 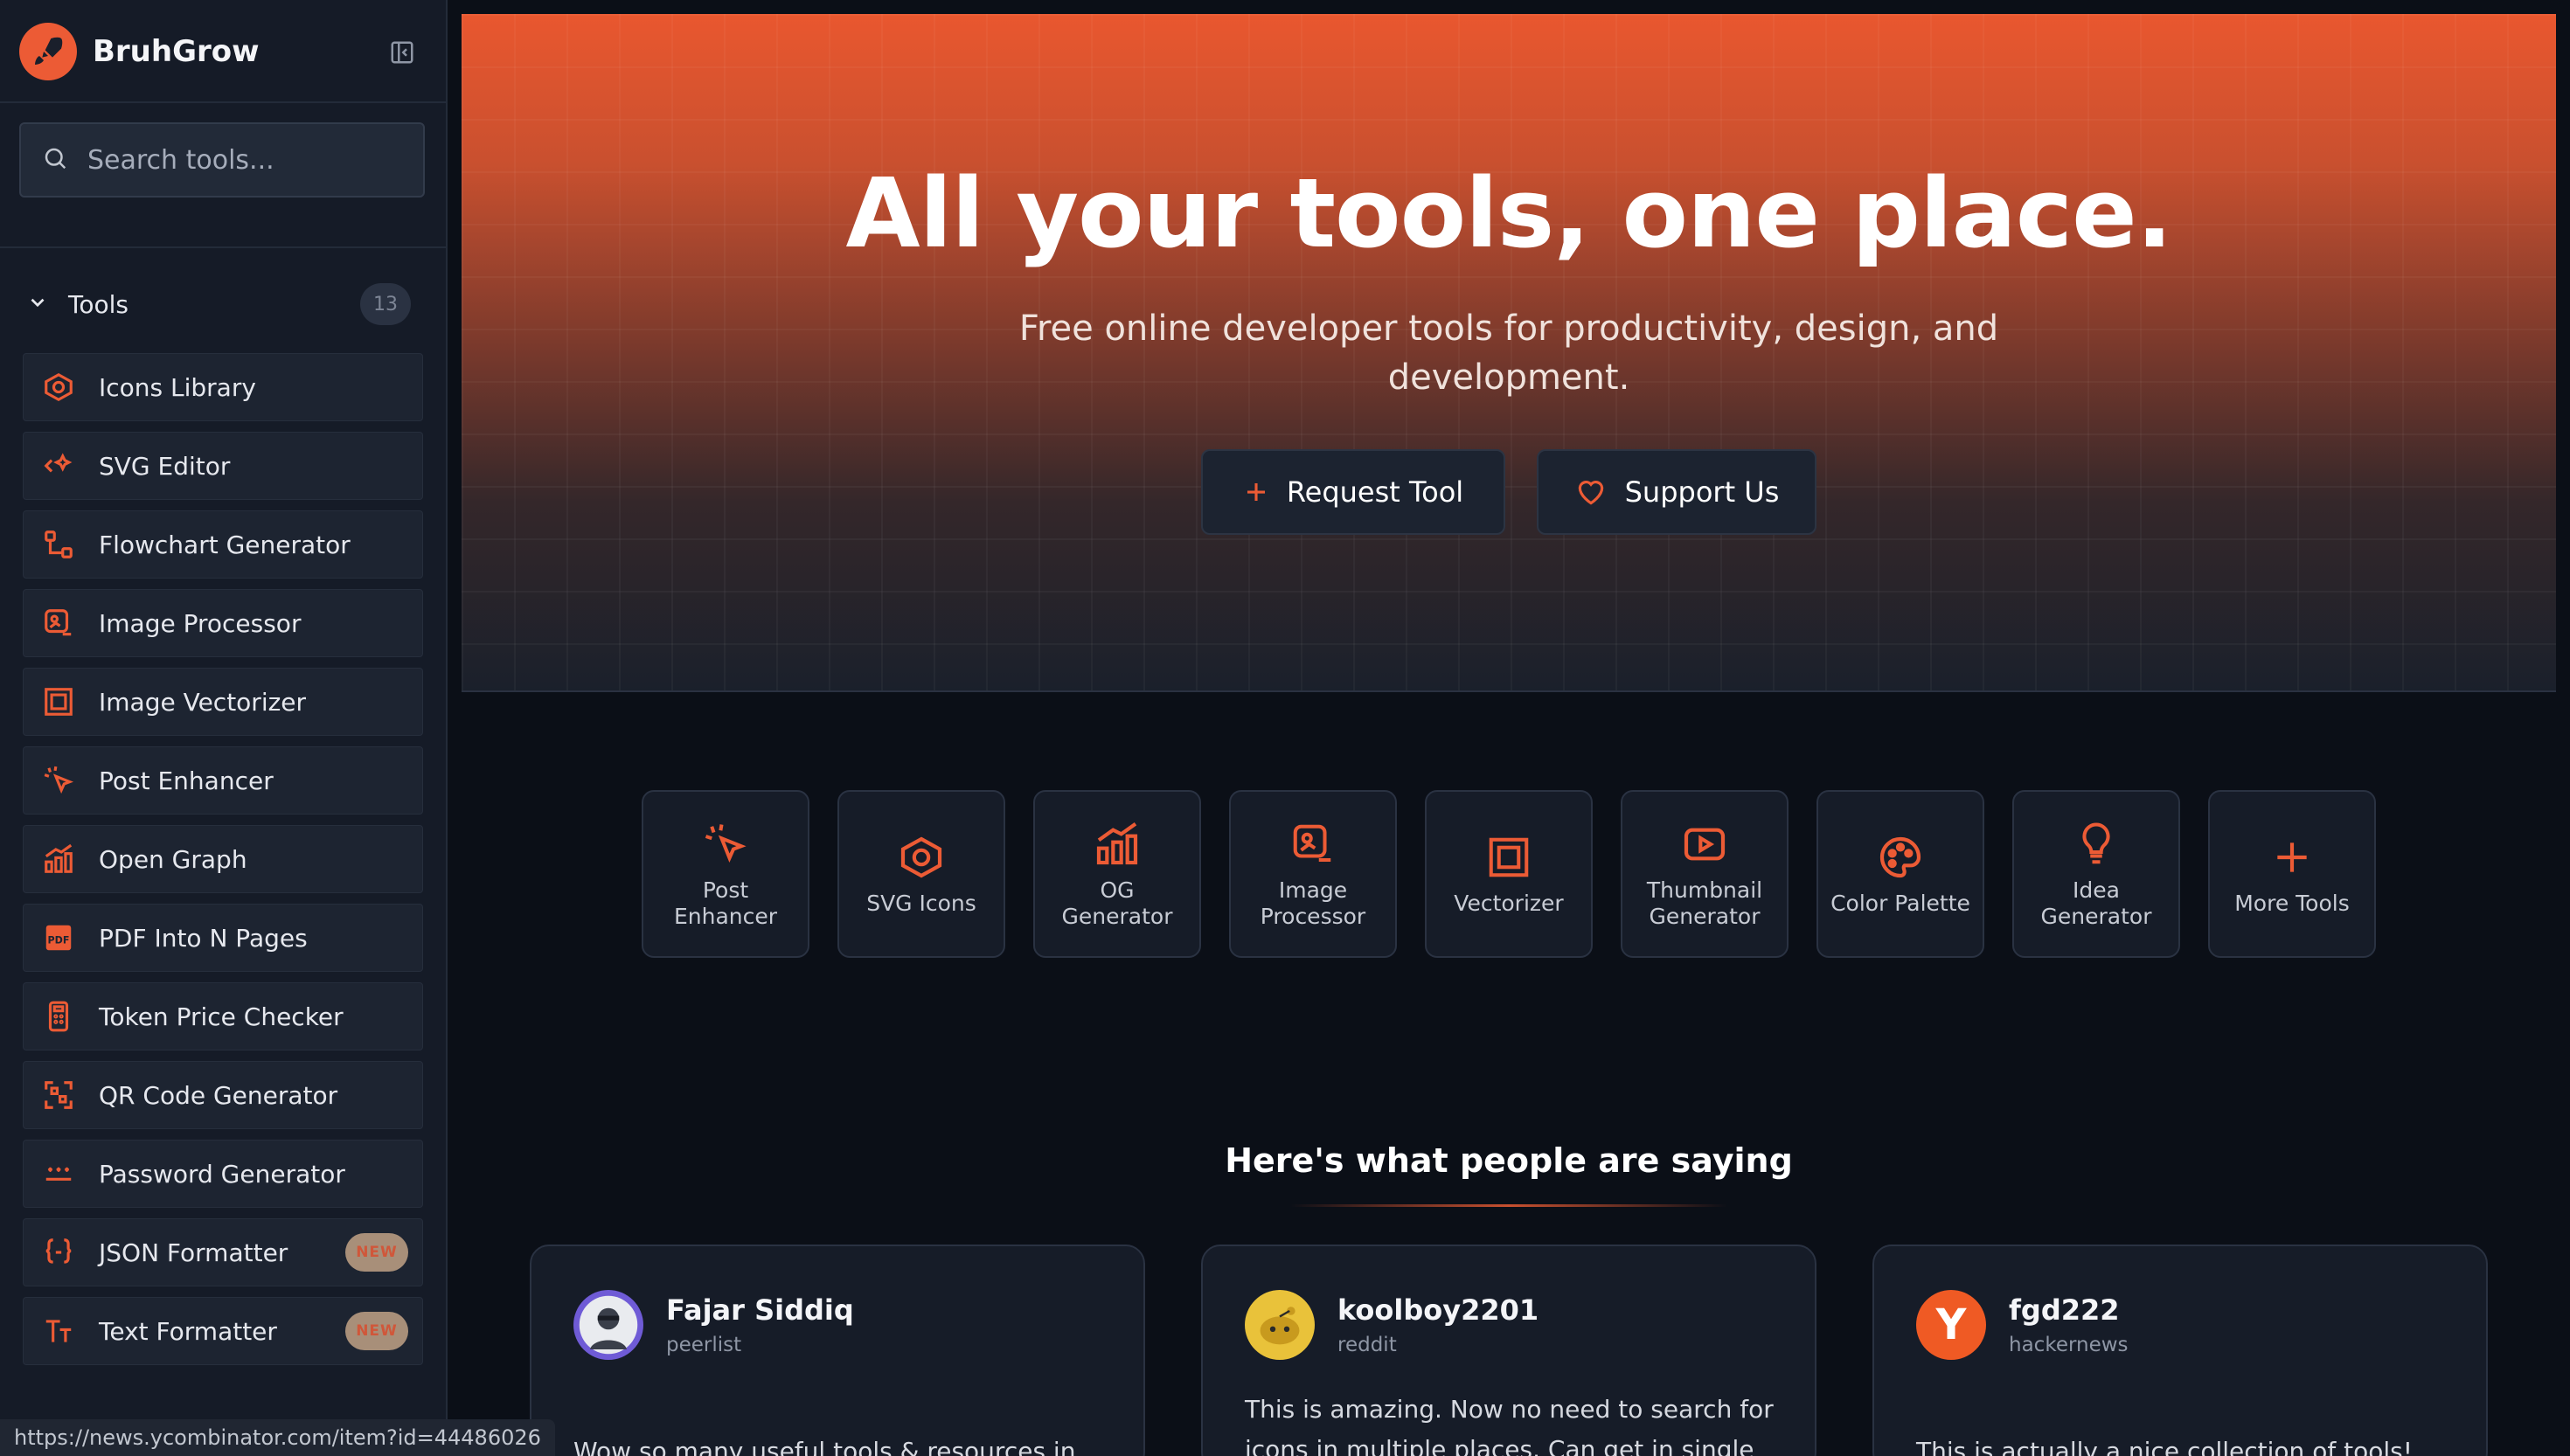 I want to click on quick-tool-idea-generator: Idea Generator, so click(x=2096, y=874).